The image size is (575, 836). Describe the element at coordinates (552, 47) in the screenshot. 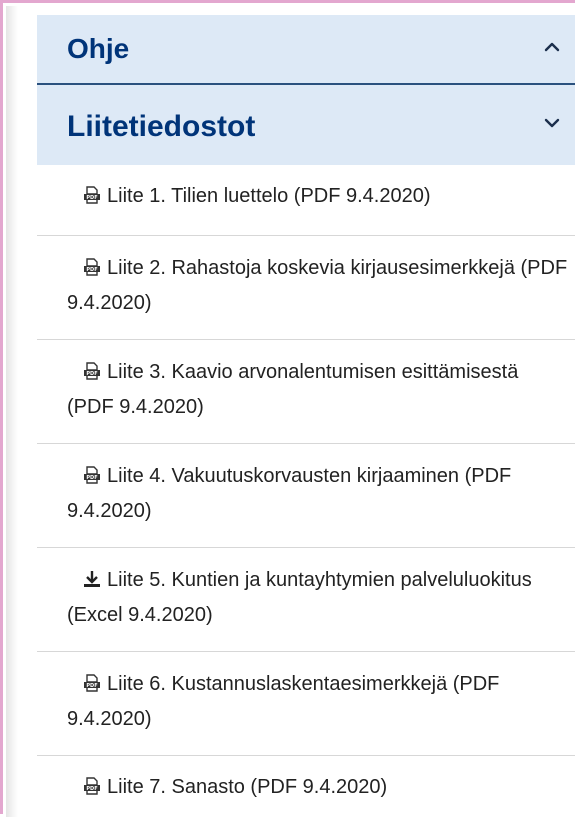

I see `chevron-up-icon` at that location.